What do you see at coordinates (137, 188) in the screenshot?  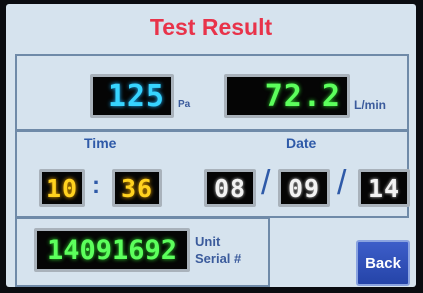 I see `minute-display: 36` at bounding box center [137, 188].